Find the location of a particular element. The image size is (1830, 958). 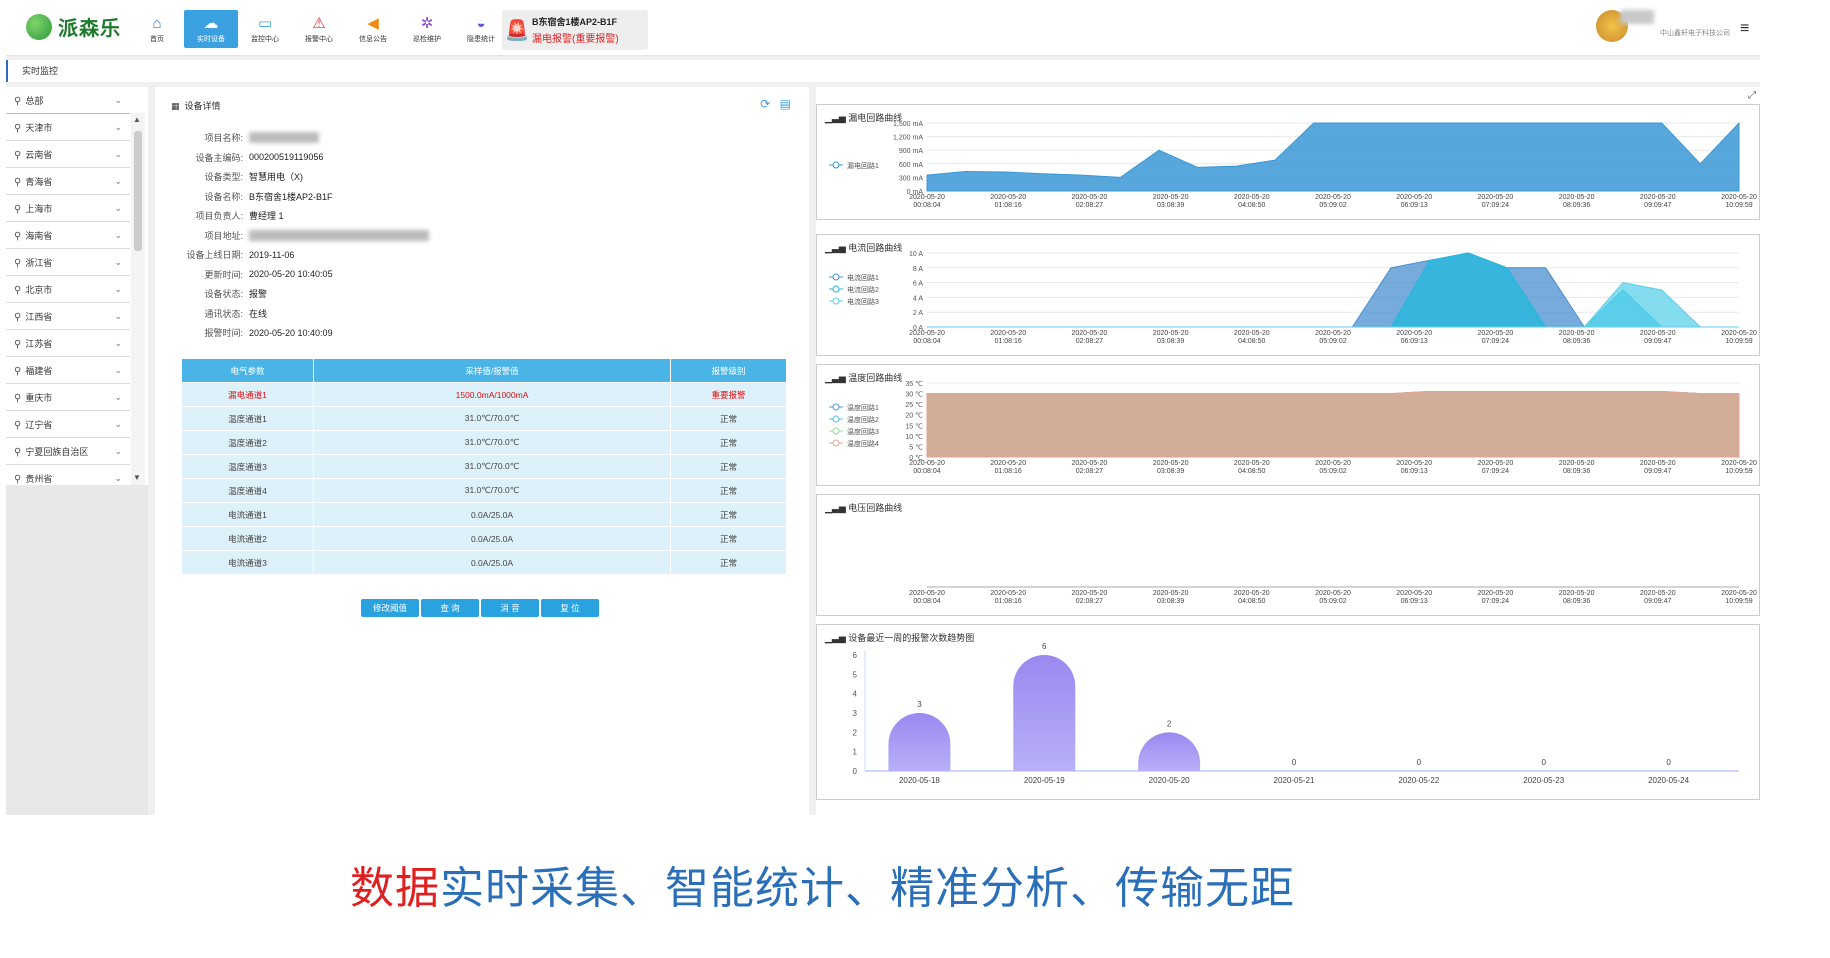

sidebar-item-root: ⚲ 总部 ⌄ is located at coordinates (68, 100).